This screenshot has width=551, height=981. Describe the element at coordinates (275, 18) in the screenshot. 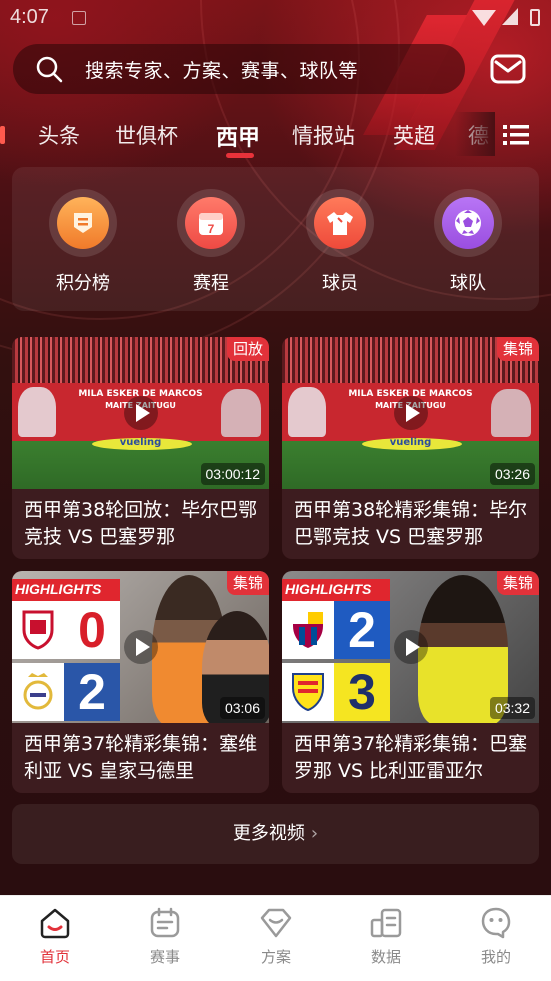

I see `status-bar: 4:07` at that location.